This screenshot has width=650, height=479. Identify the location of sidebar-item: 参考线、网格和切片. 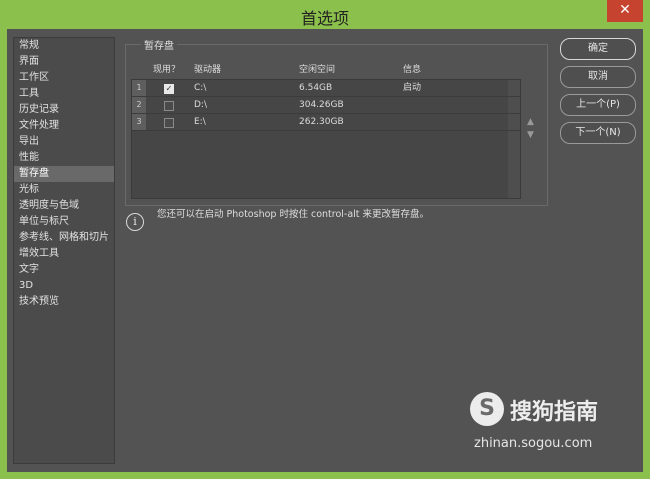
(64, 238).